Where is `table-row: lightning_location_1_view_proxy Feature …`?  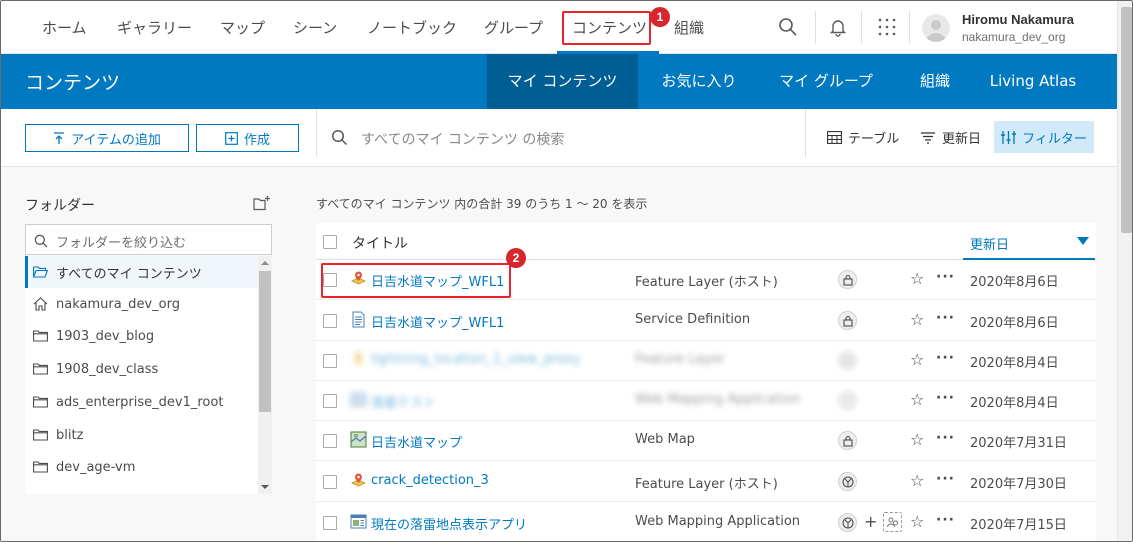
table-row: lightning_location_1_view_proxy Feature … is located at coordinates (706, 361).